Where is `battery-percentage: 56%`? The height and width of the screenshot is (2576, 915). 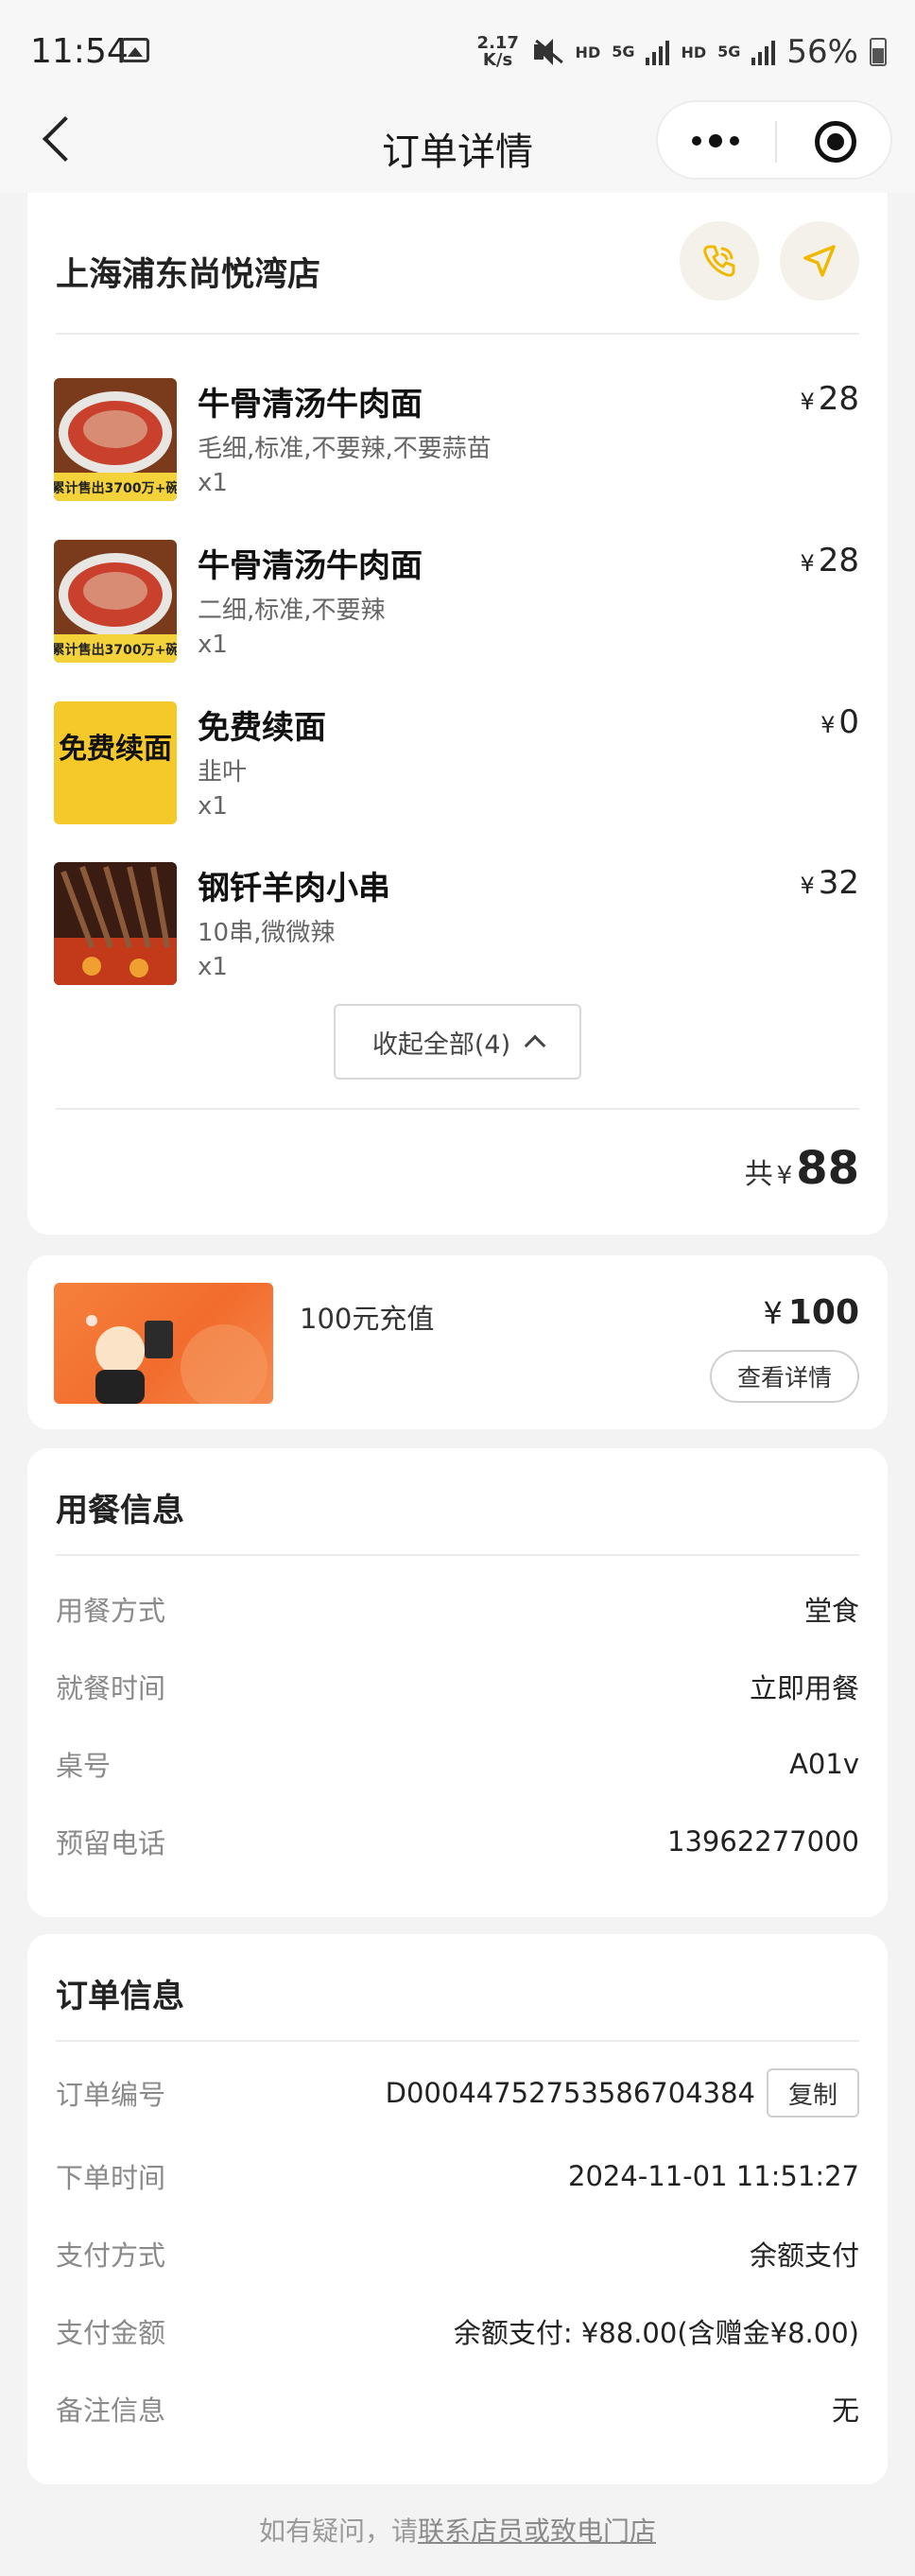 battery-percentage: 56% is located at coordinates (822, 52).